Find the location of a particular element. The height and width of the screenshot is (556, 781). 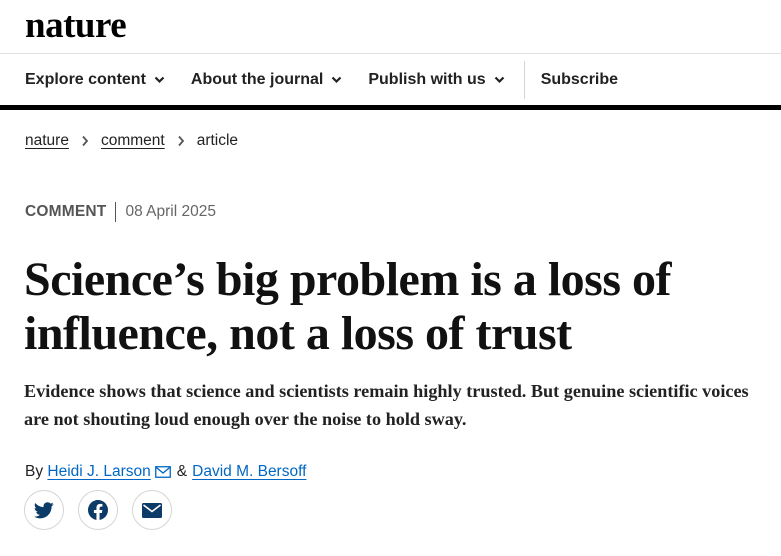

nav-about-journal-label: About the journal is located at coordinates (257, 79).